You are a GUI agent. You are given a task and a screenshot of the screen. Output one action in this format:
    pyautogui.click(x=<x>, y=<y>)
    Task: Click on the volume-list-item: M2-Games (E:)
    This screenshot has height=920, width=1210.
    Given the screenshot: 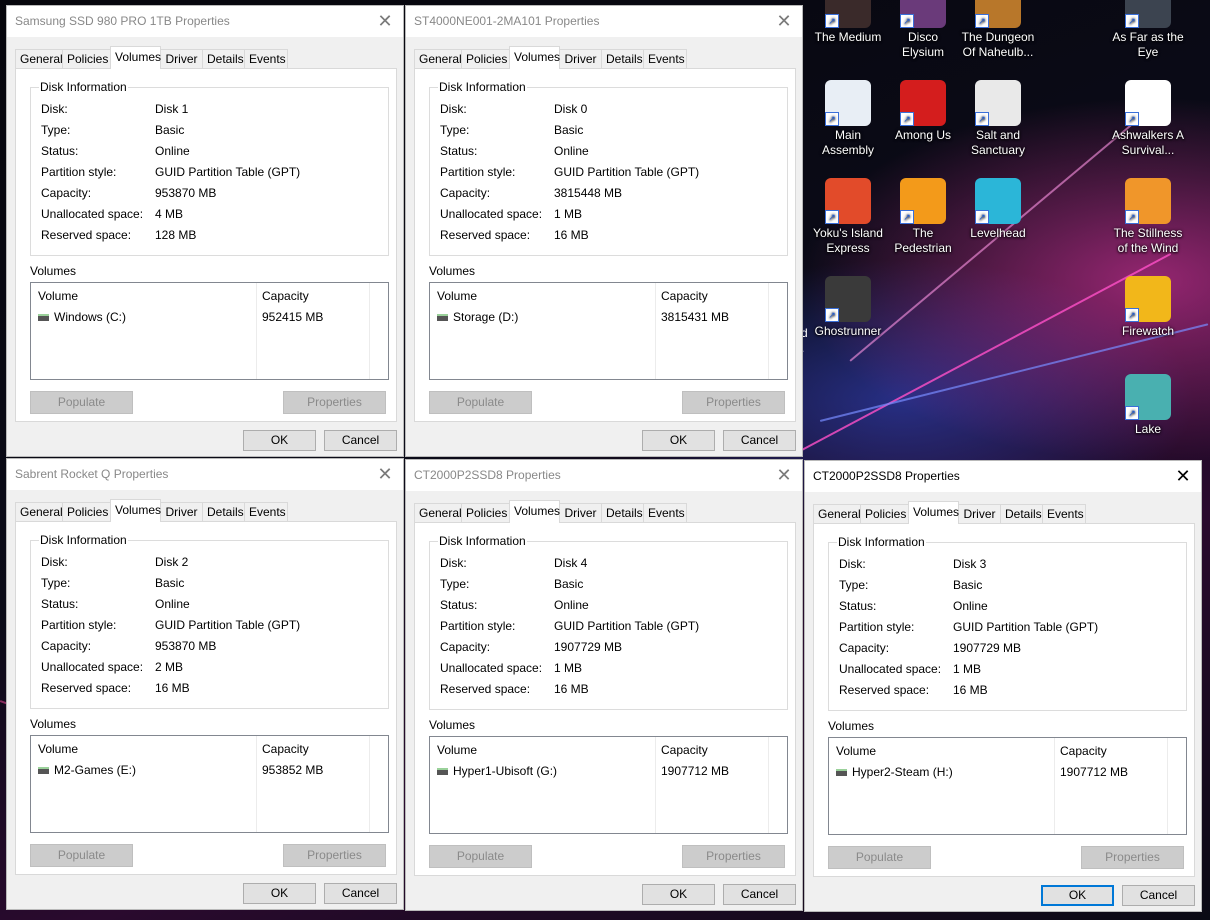 What is the action you would take?
    pyautogui.click(x=87, y=770)
    